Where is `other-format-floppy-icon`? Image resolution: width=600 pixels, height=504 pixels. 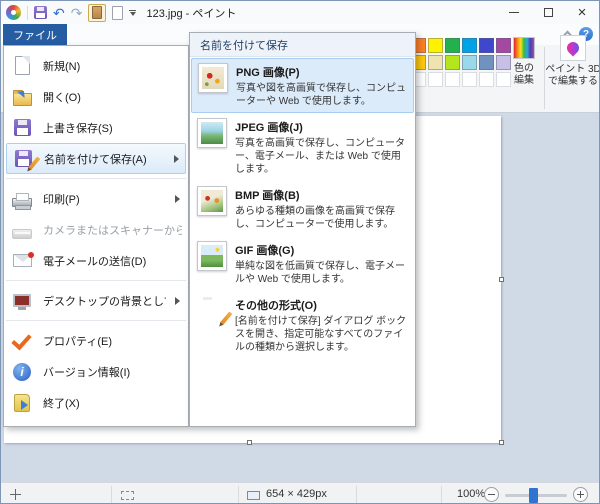
other-format-floppy-icon is located at coordinates (215, 311).